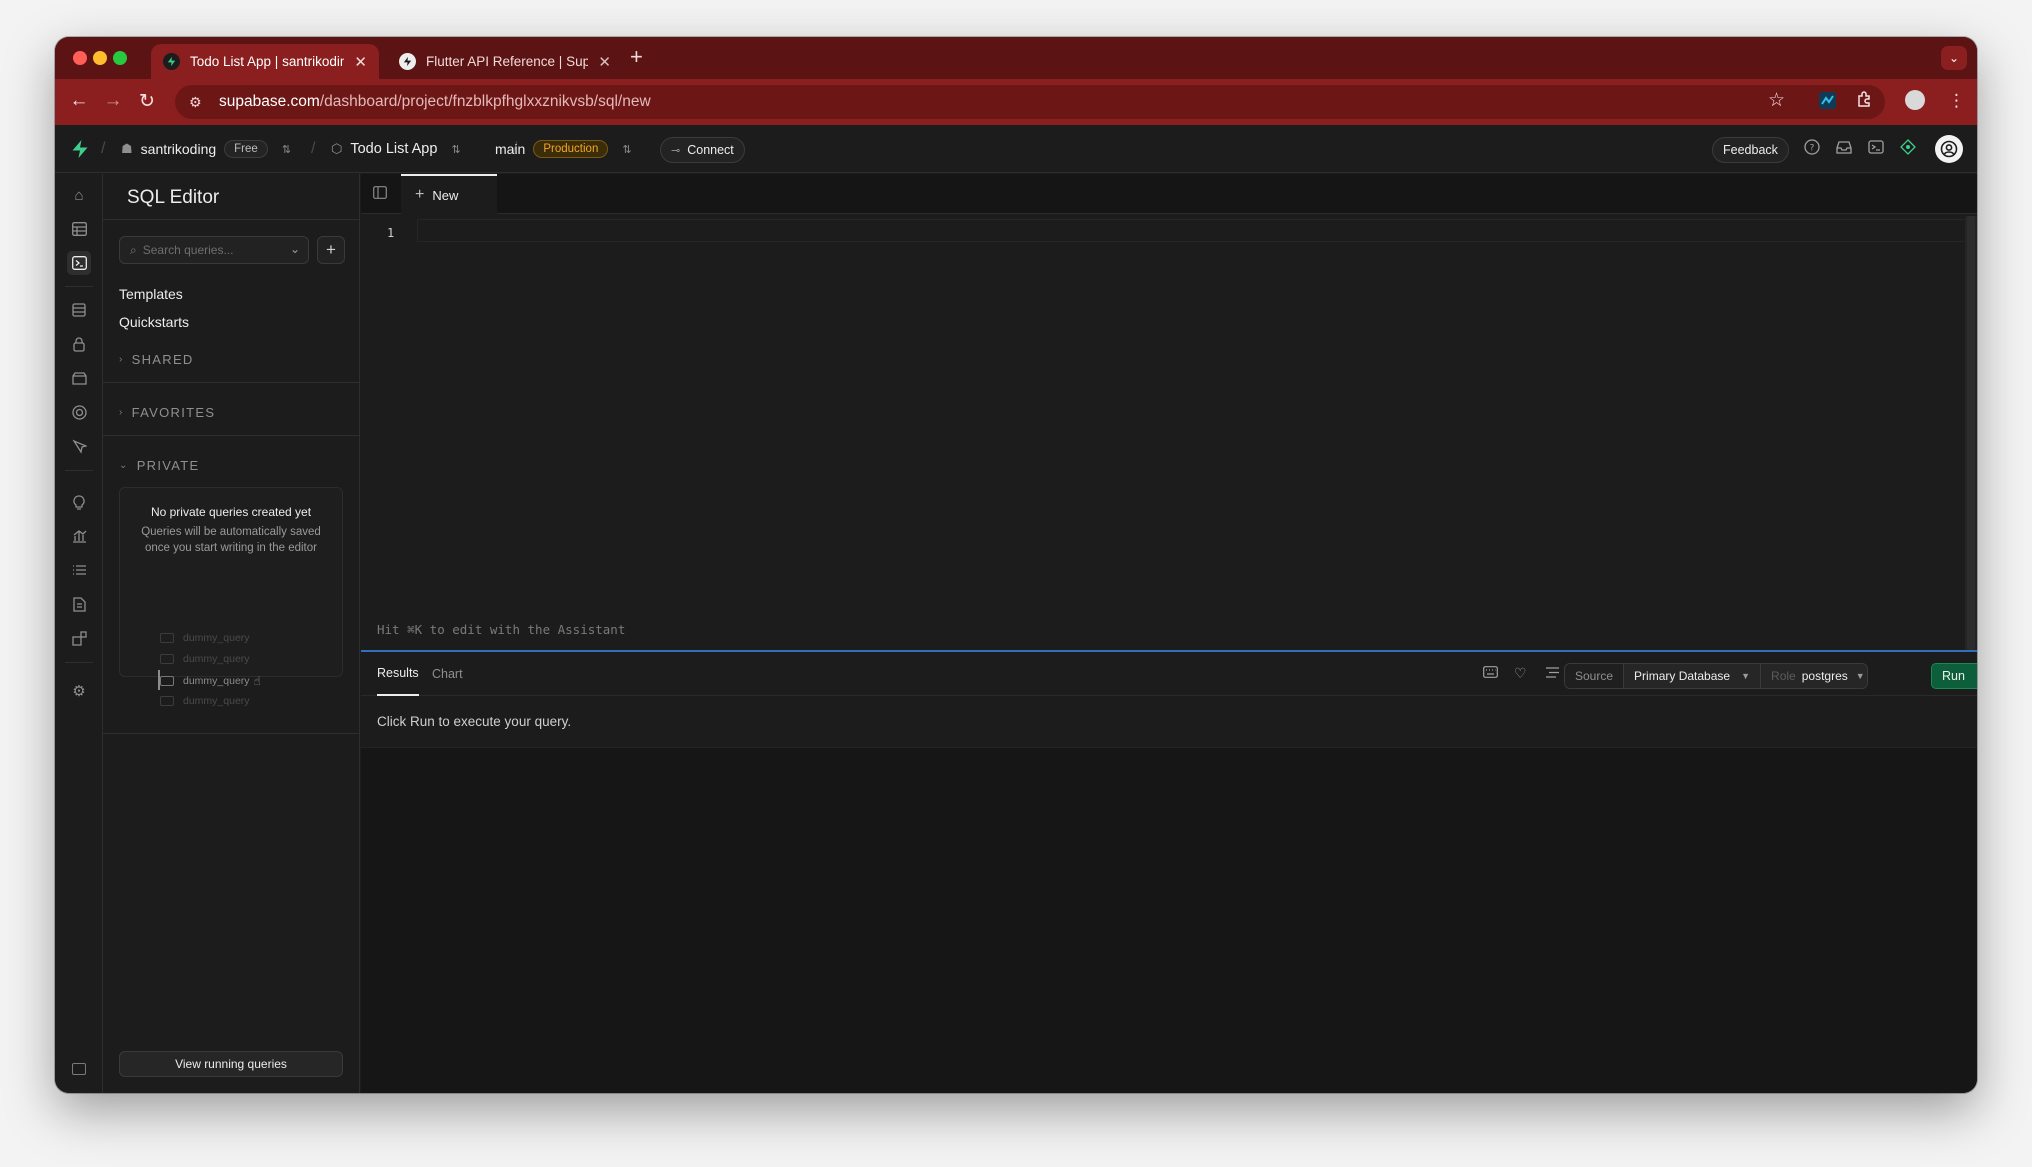 Image resolution: width=2032 pixels, height=1167 pixels. What do you see at coordinates (198, 102) in the screenshot?
I see `site-settings-icon: ⚙` at bounding box center [198, 102].